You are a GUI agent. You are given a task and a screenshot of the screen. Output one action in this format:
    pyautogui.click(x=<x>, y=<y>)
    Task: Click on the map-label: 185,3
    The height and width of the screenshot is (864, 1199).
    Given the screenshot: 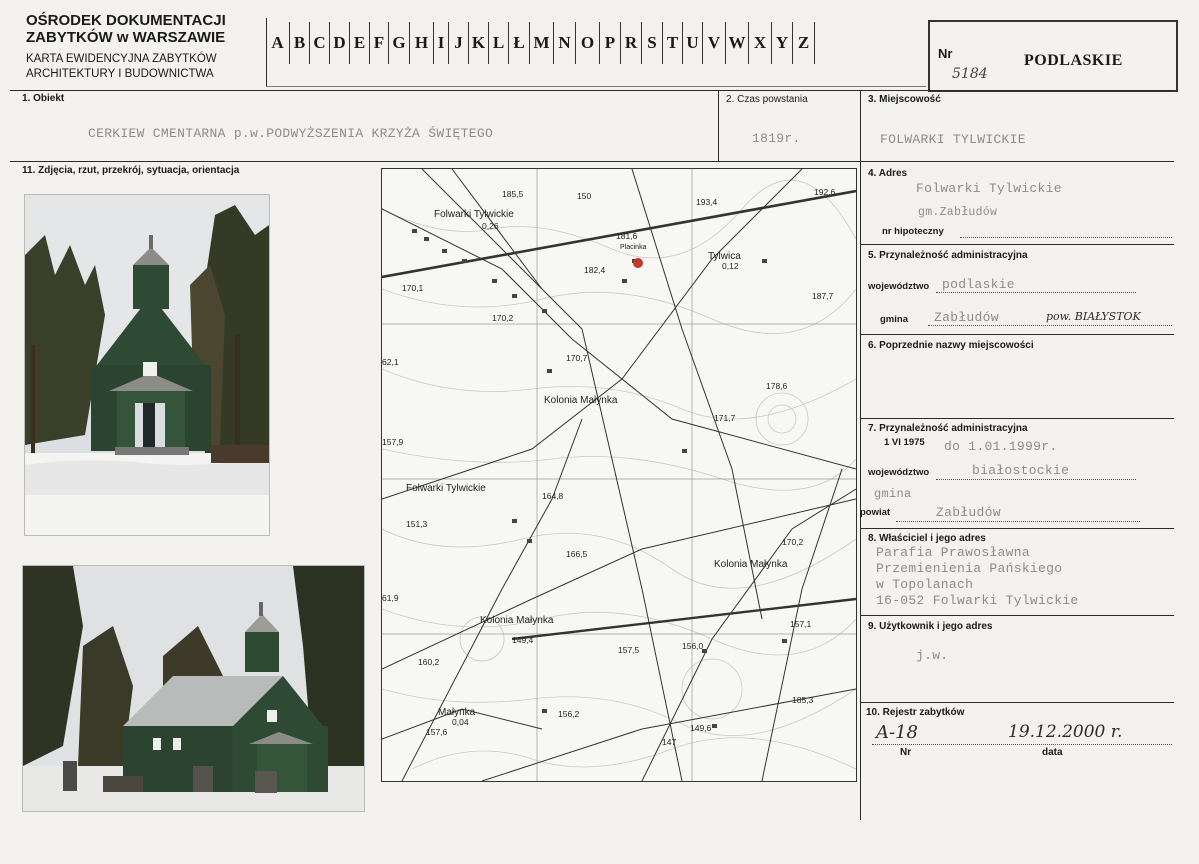 What is the action you would take?
    pyautogui.click(x=803, y=700)
    